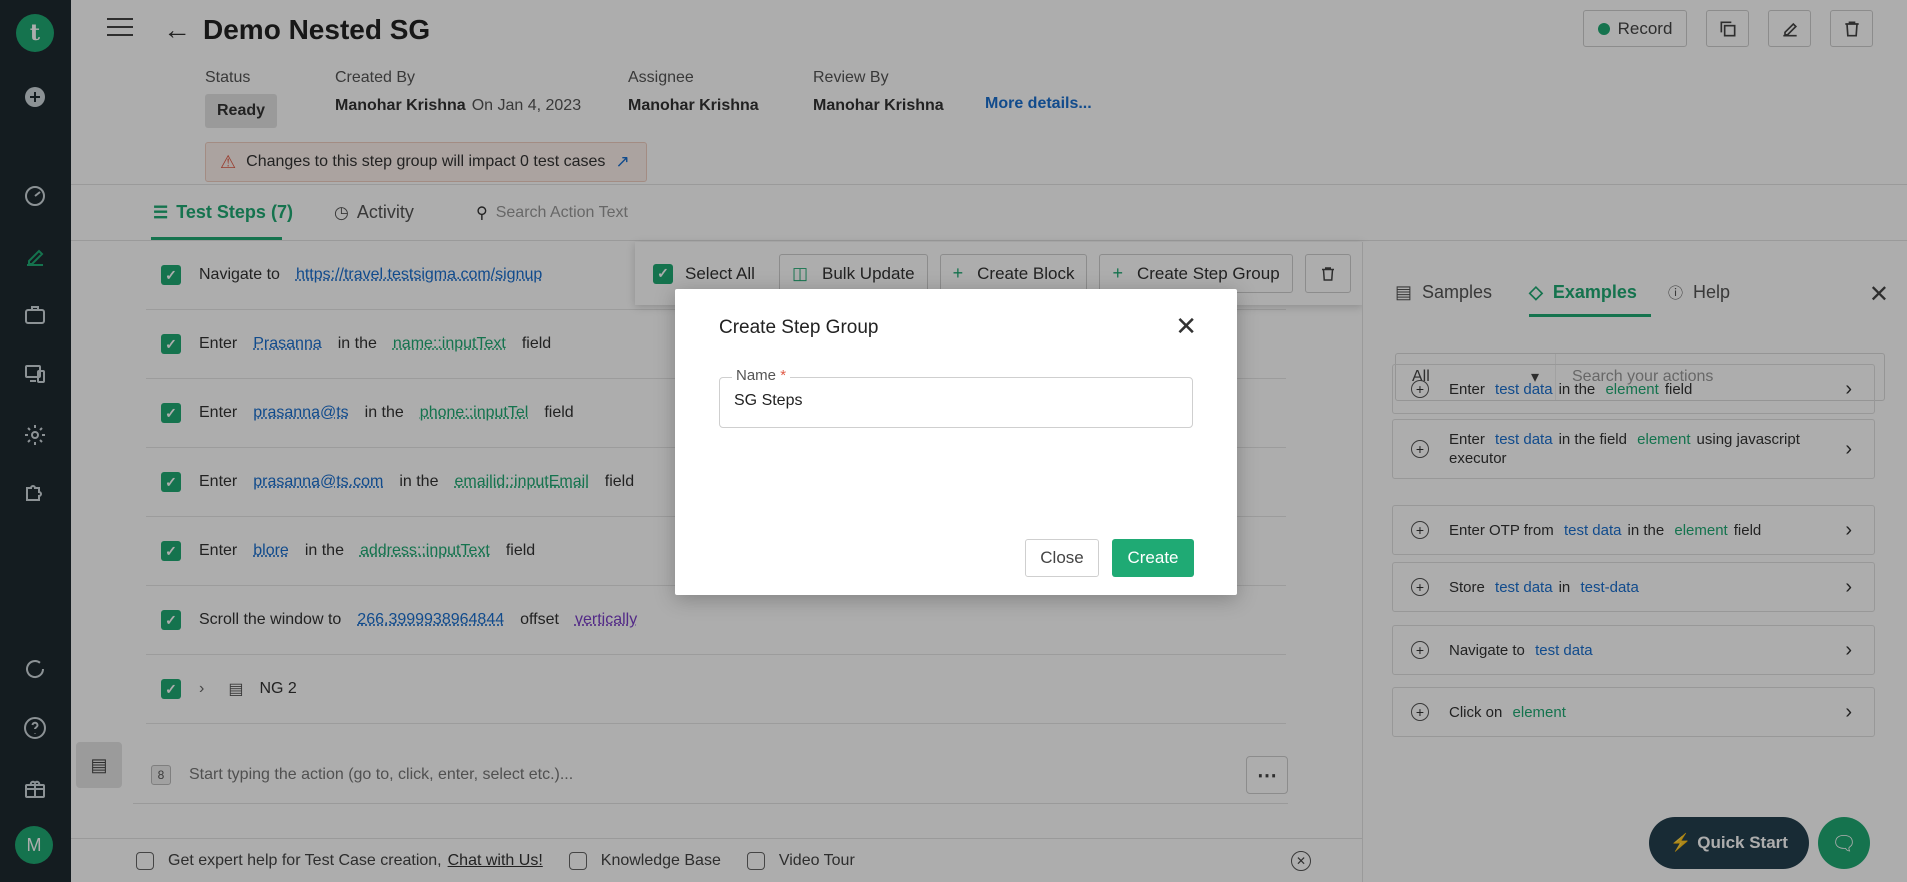 Image resolution: width=1907 pixels, height=882 pixels. Describe the element at coordinates (954, 401) in the screenshot. I see `name-input` at that location.